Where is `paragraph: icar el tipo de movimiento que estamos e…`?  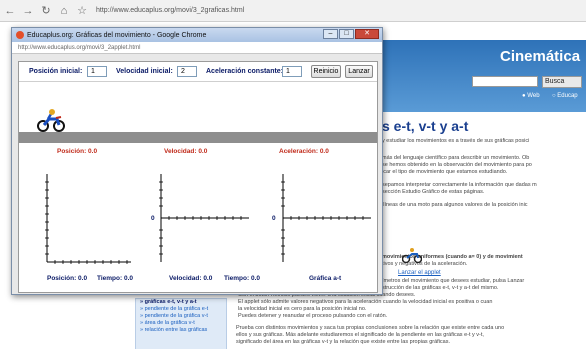 paragraph: icar el tipo de movimiento que estamos e… is located at coordinates (445, 172).